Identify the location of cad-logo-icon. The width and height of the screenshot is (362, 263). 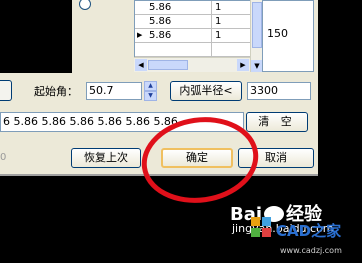
(261, 227).